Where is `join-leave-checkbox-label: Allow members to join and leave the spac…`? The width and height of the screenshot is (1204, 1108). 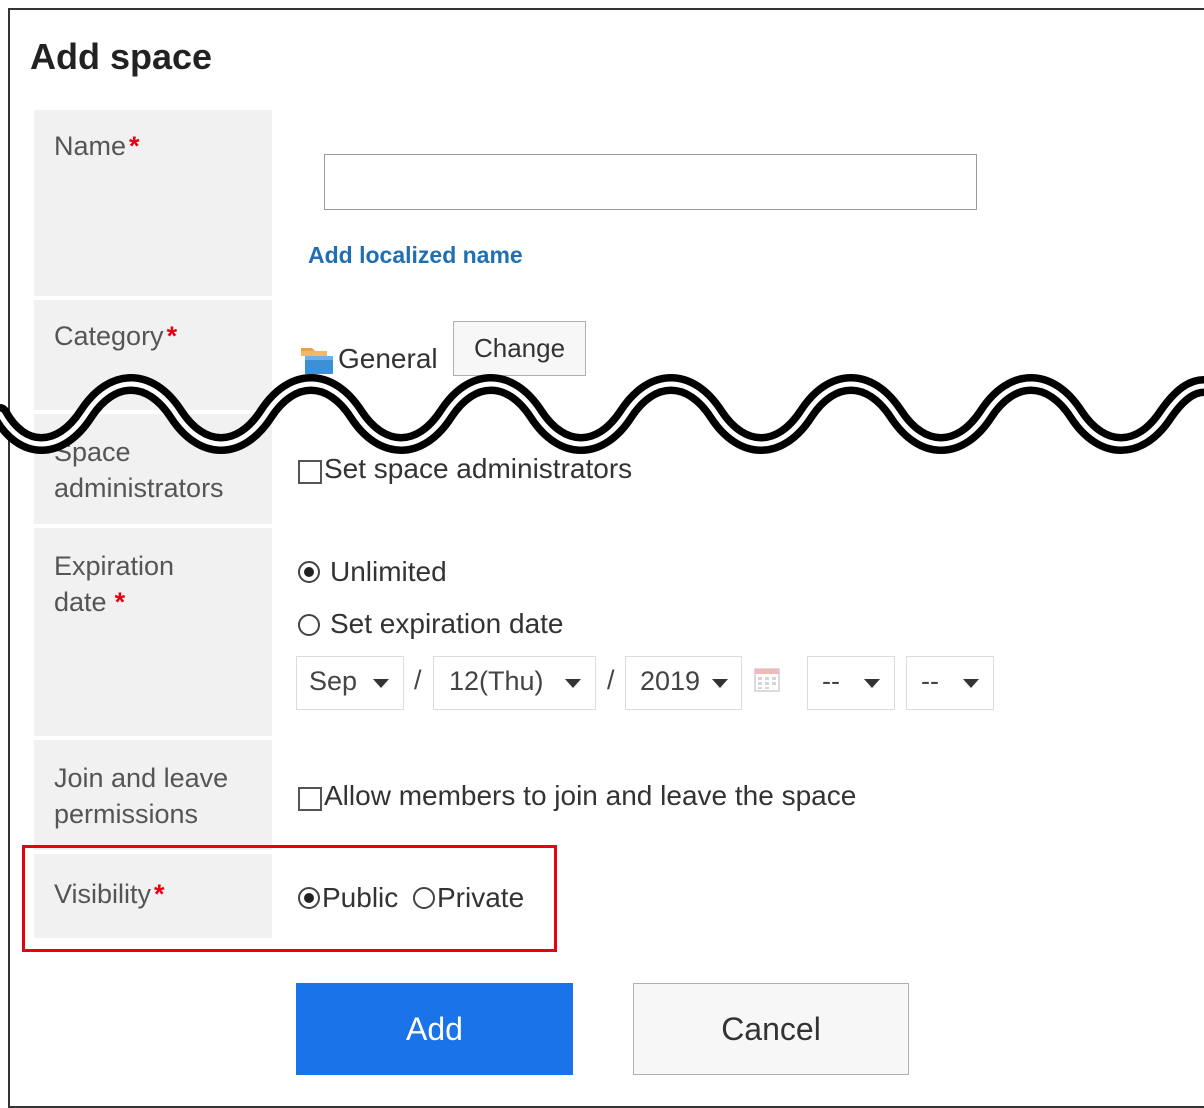
join-leave-checkbox-label: Allow members to join and leave the spac… is located at coordinates (590, 795).